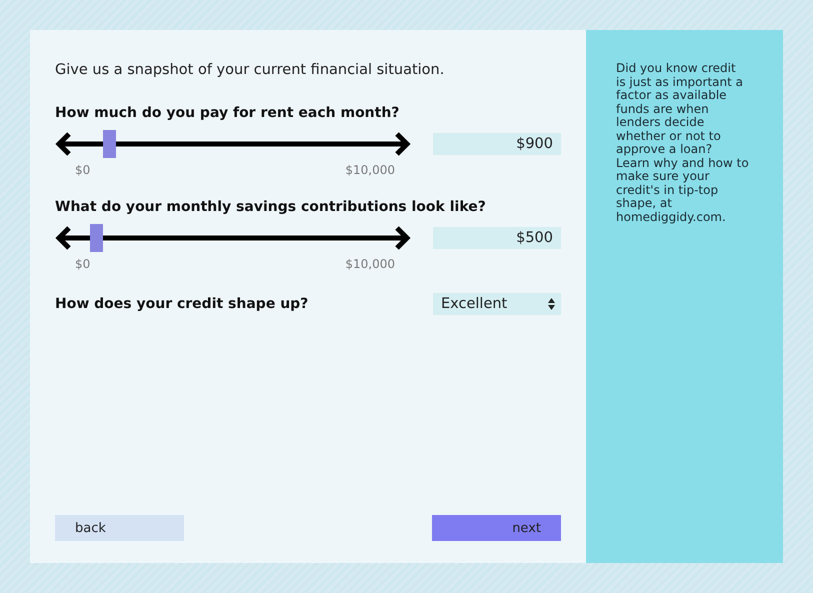  Describe the element at coordinates (496, 528) in the screenshot. I see `next-button: next` at that location.